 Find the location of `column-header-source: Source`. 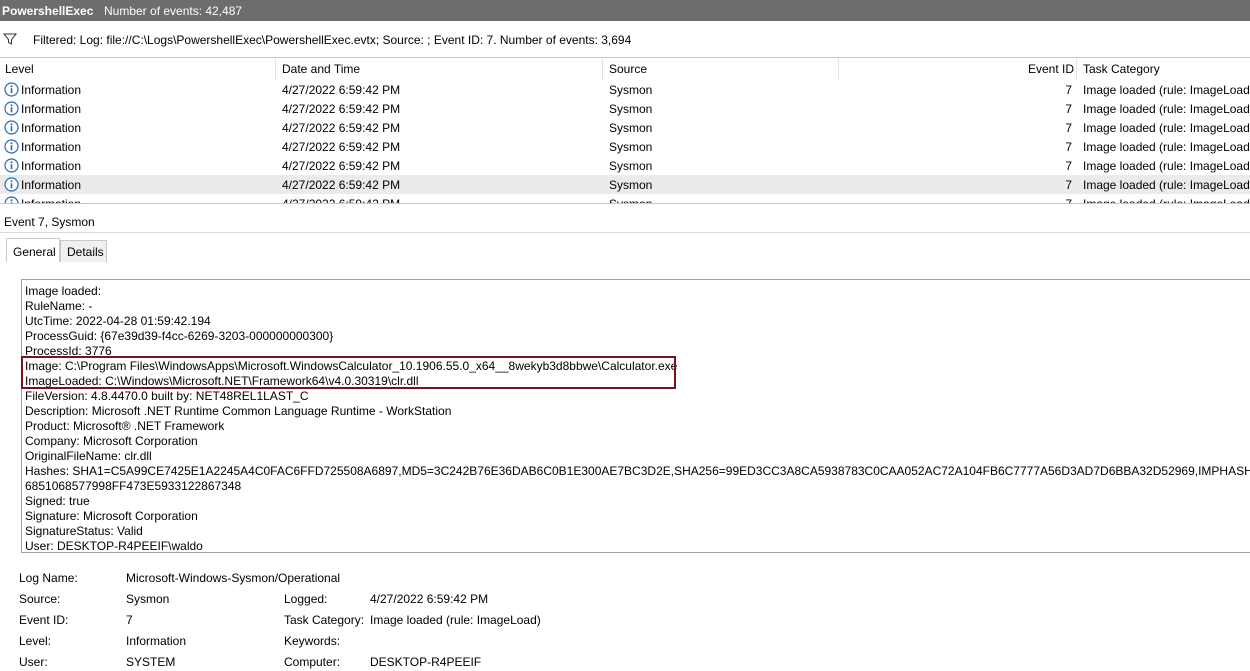

column-header-source: Source is located at coordinates (628, 69).